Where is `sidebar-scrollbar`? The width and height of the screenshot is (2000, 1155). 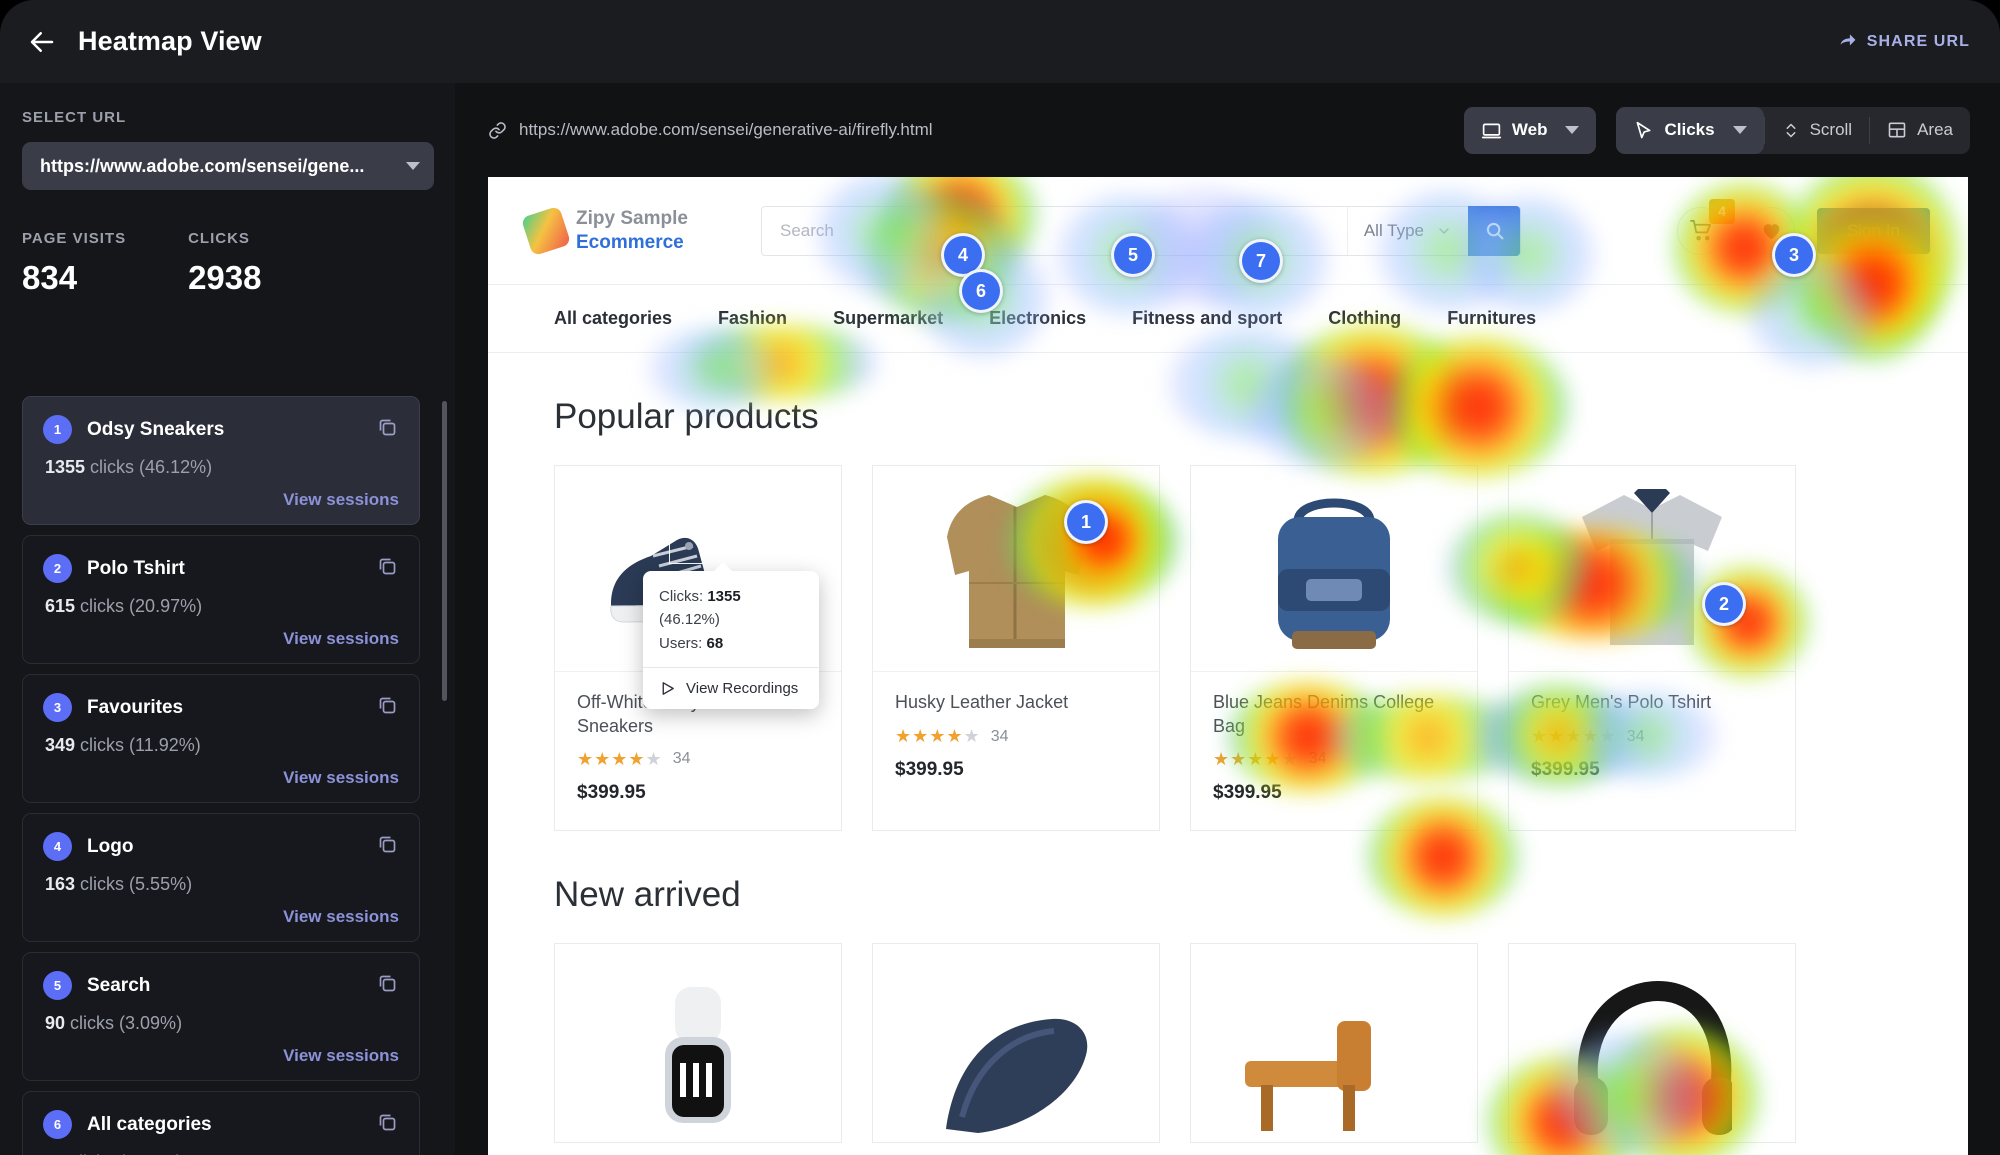 sidebar-scrollbar is located at coordinates (444, 551).